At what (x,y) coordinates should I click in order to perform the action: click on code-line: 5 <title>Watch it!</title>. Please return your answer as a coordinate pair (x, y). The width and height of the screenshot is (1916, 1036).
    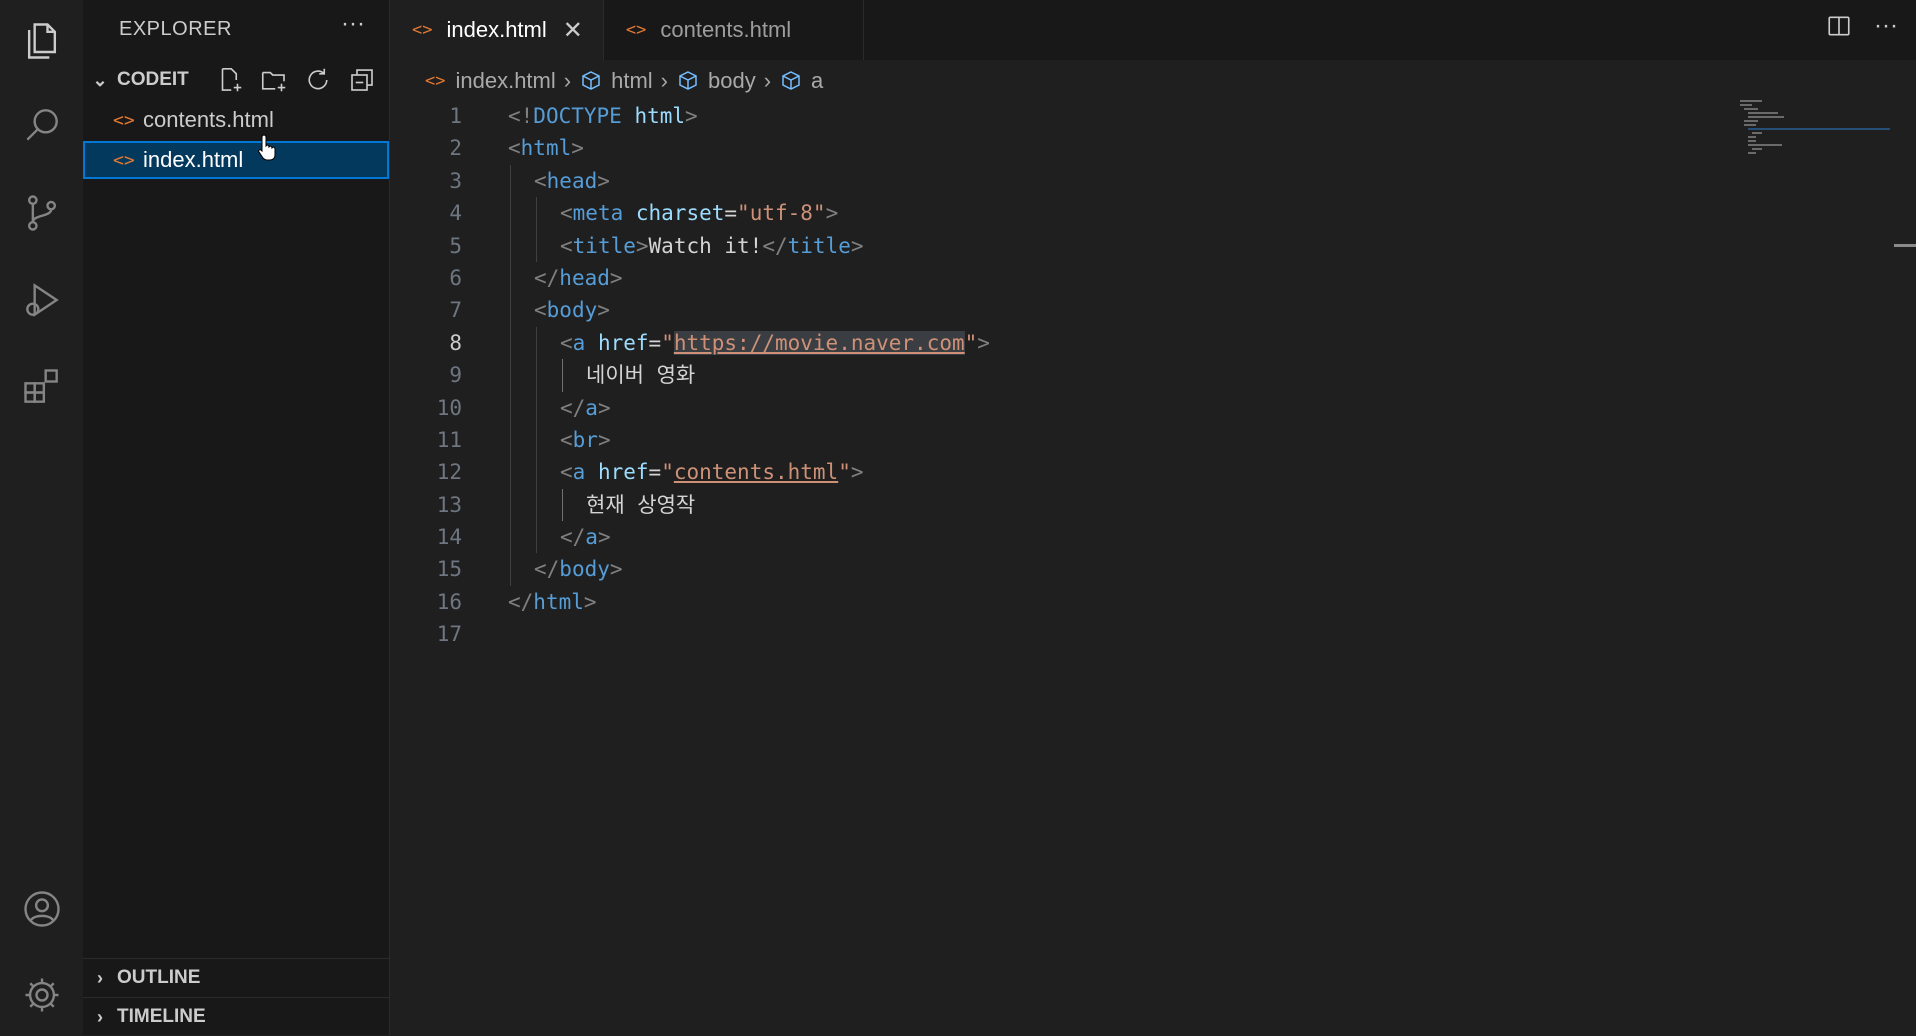
    Looking at the image, I should click on (1133, 245).